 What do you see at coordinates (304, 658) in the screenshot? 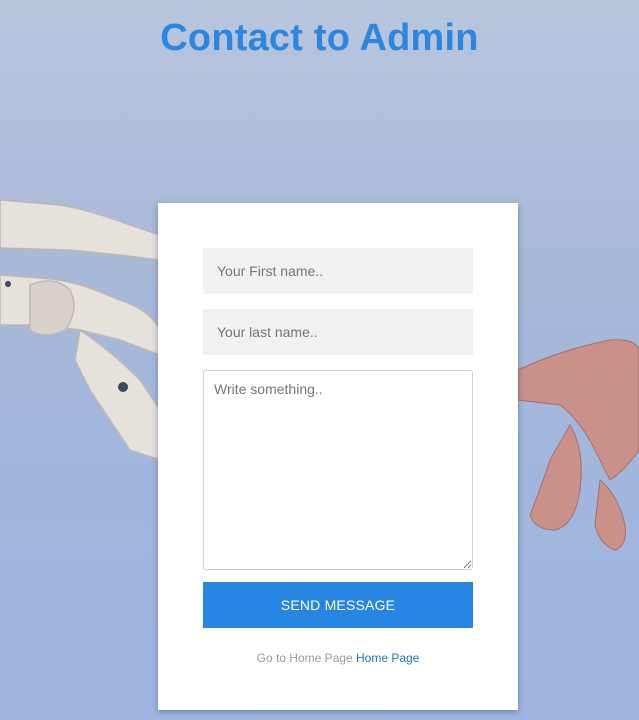
I see `home-page-prefix-text: Go to Home Page` at bounding box center [304, 658].